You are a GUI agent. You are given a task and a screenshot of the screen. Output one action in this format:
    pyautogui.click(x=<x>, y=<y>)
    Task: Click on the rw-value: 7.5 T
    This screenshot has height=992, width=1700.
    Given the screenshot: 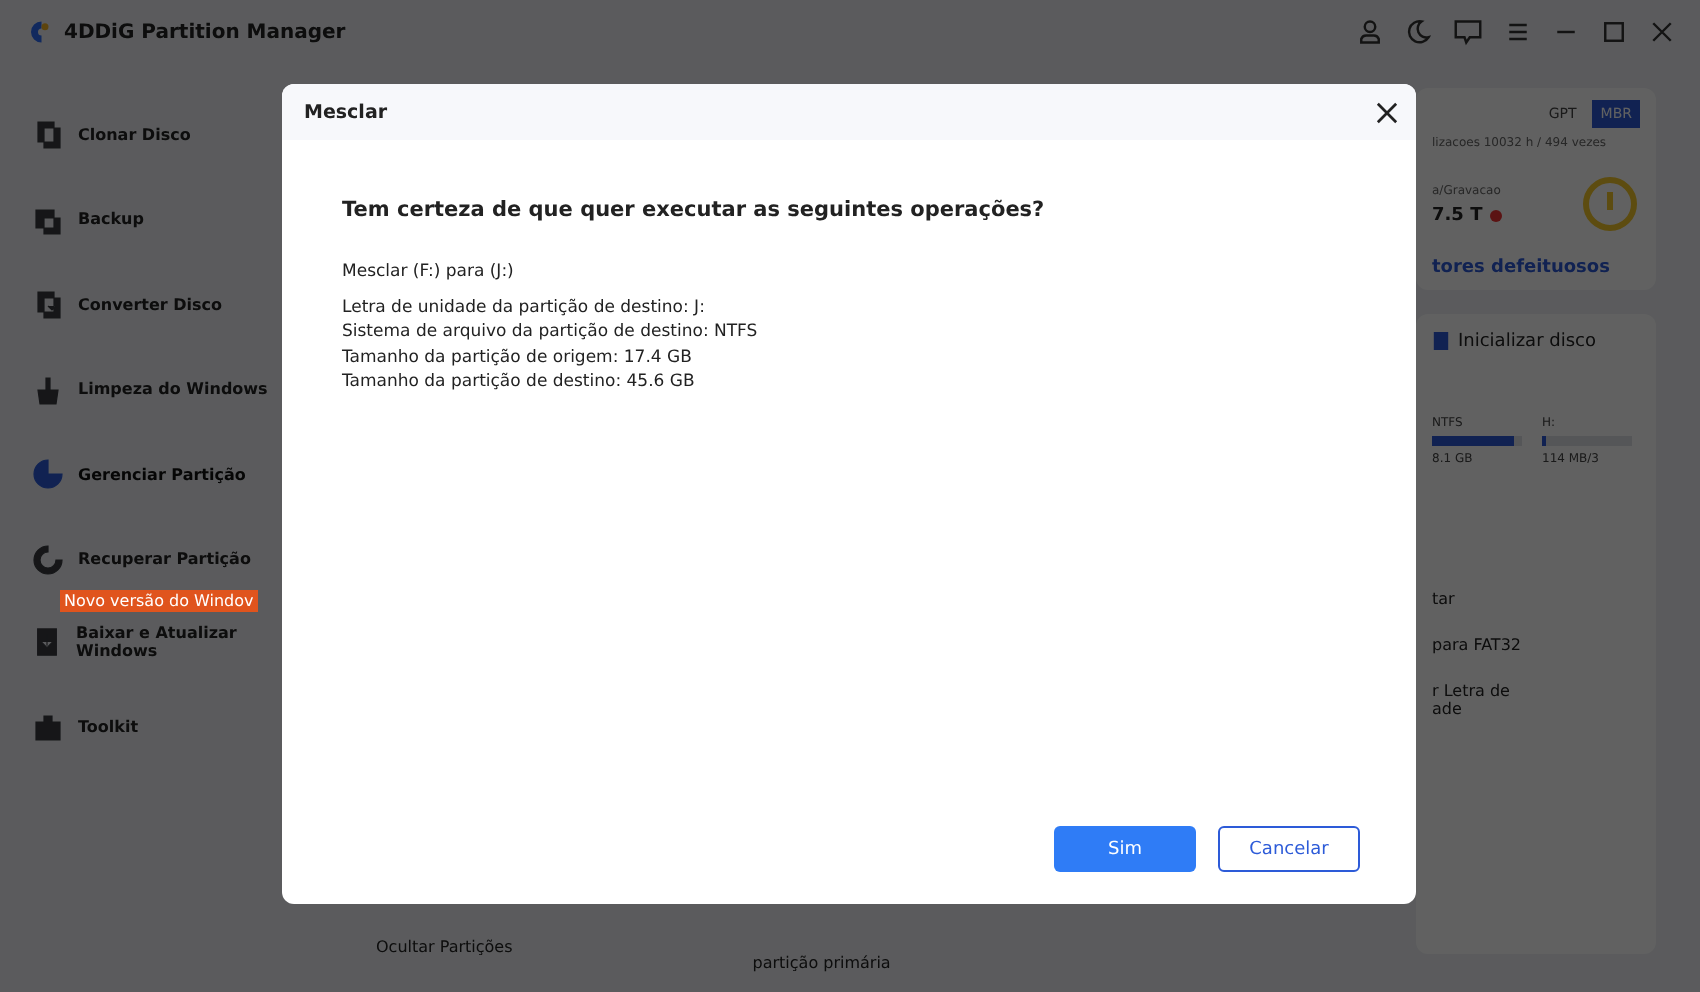 What is the action you would take?
    pyautogui.click(x=1457, y=215)
    